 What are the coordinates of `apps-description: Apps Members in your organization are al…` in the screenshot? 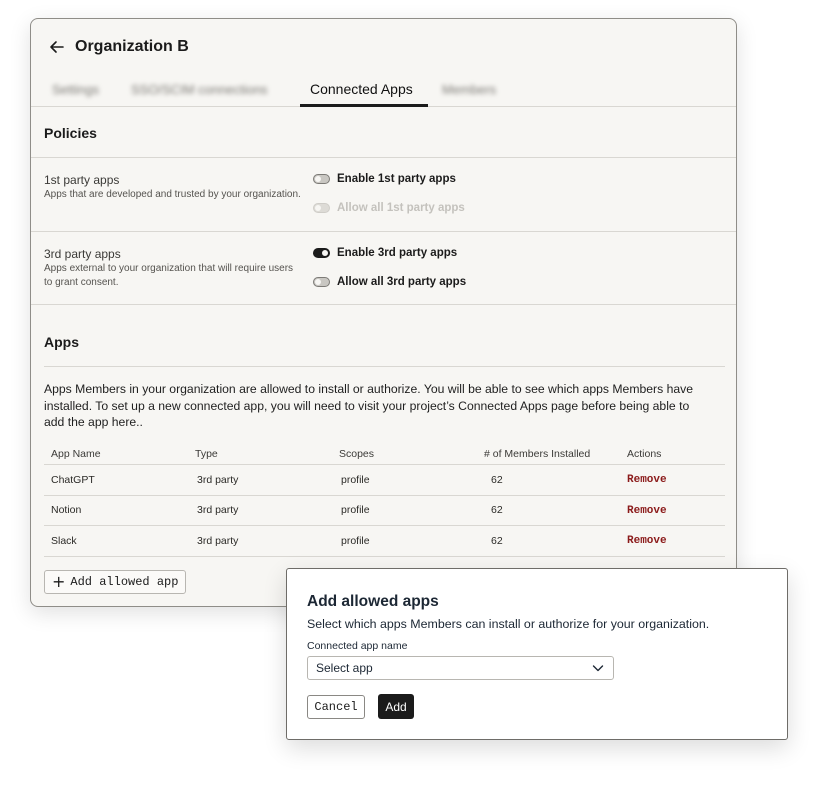 It's located at (369, 405).